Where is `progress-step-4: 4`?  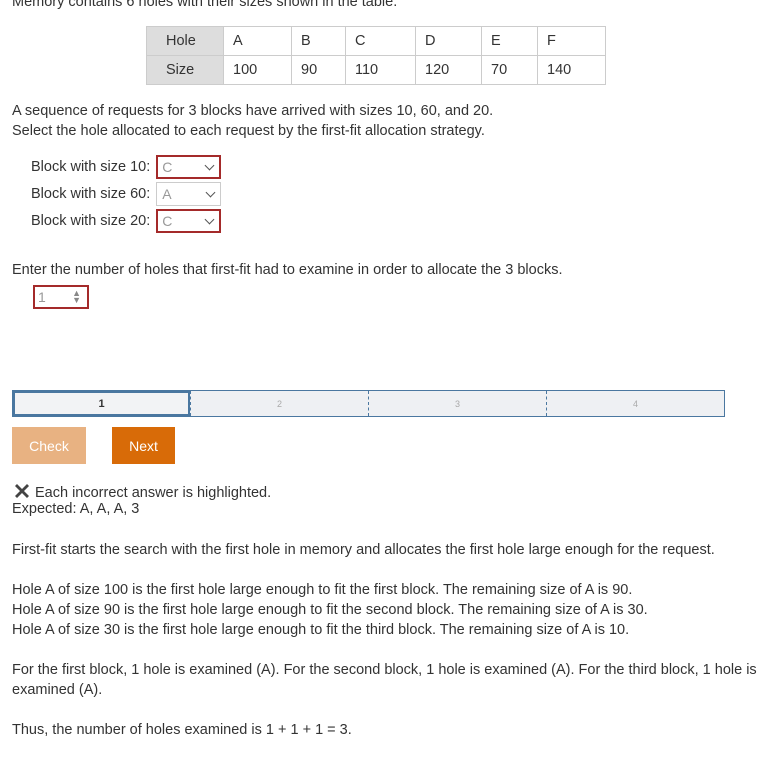 progress-step-4: 4 is located at coordinates (635, 403).